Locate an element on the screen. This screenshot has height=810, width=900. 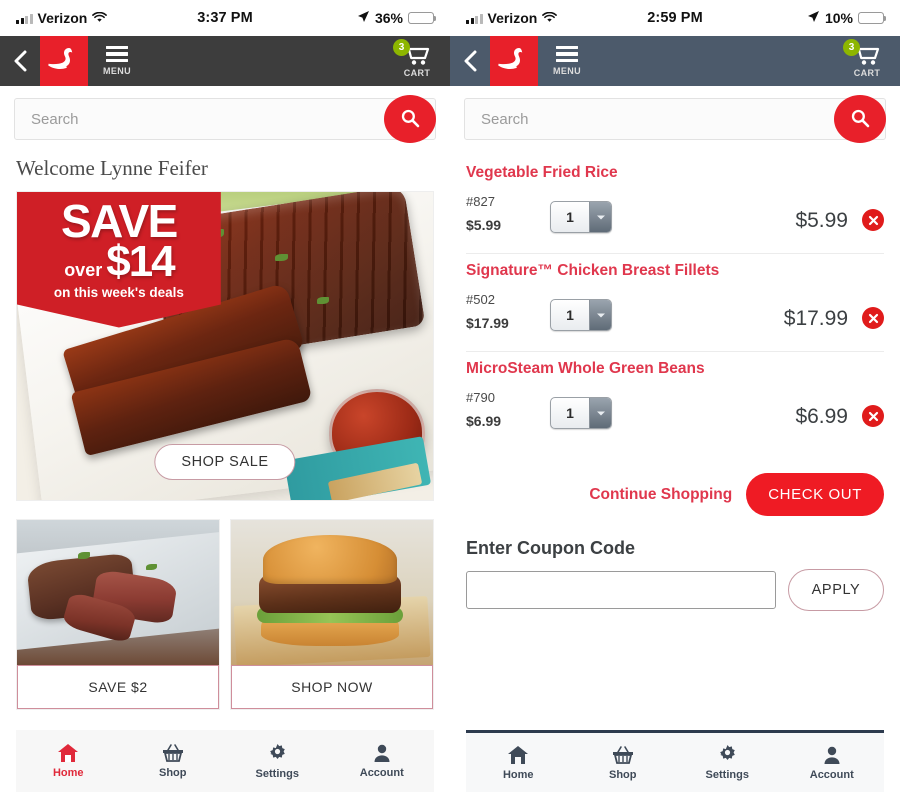
promo-card: SHOP NOW is located at coordinates (332, 614).